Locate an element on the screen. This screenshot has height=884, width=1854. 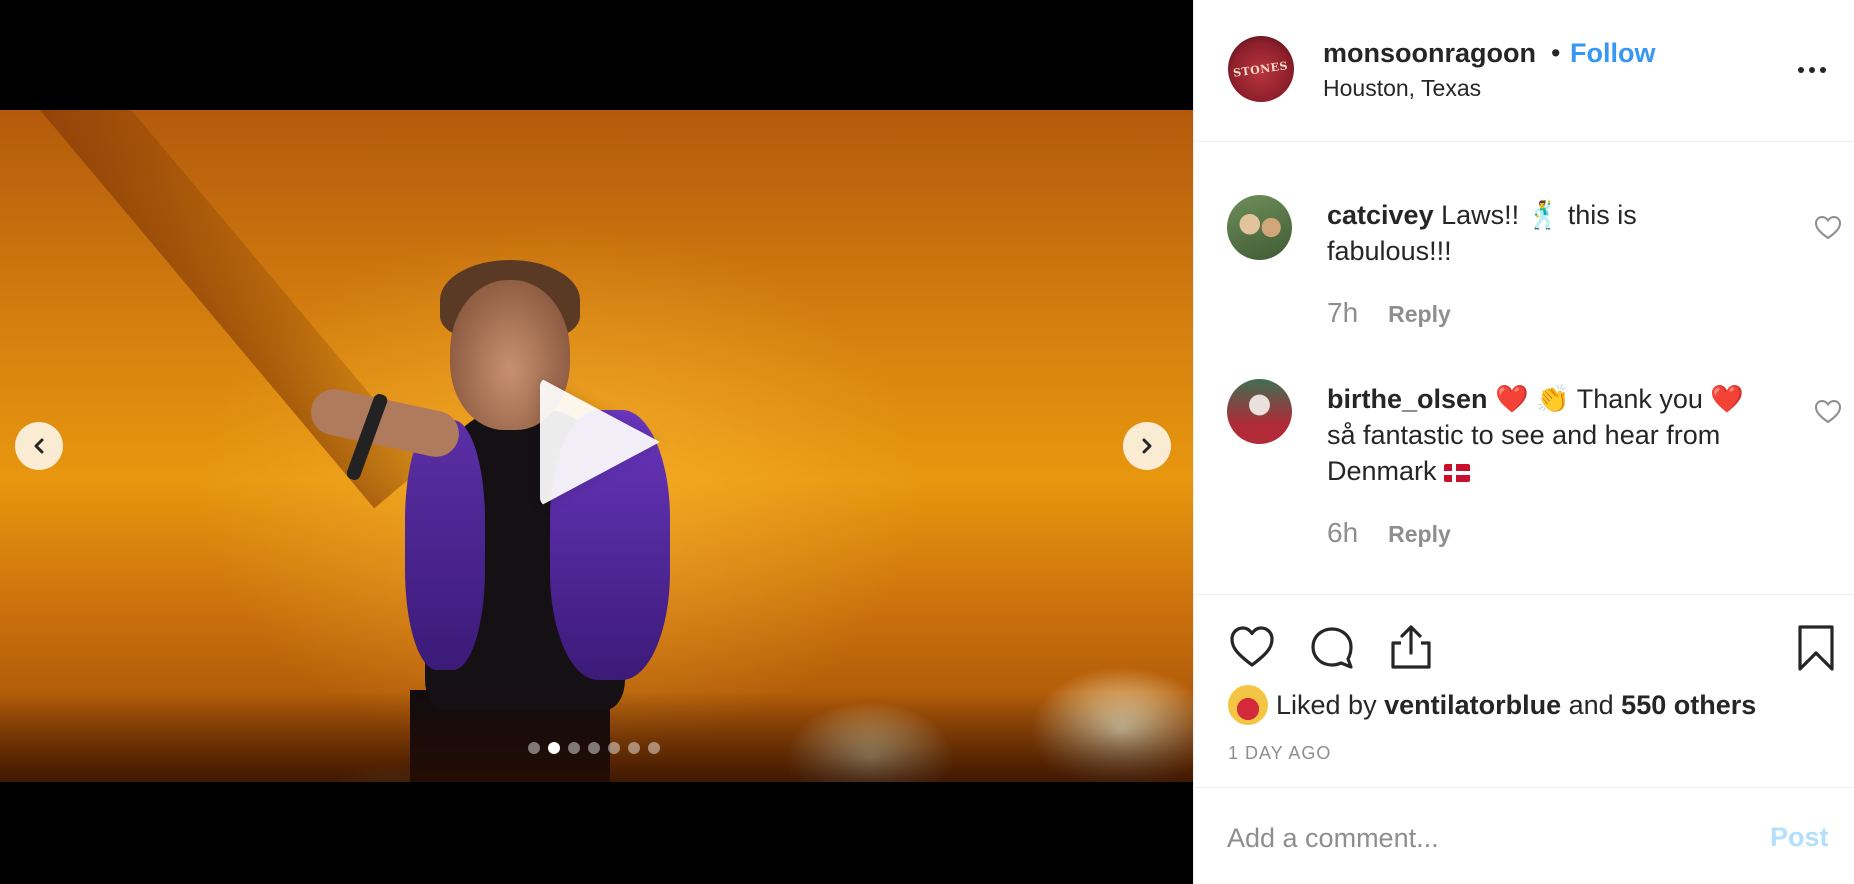
denmark-flag-icon is located at coordinates (1457, 473).